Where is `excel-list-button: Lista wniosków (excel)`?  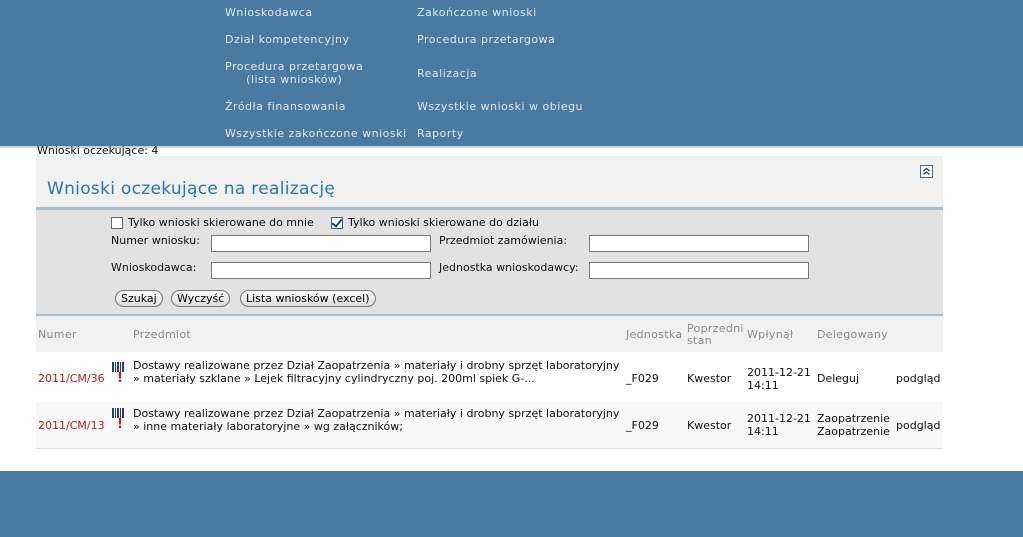
excel-list-button: Lista wniosków (excel) is located at coordinates (308, 298).